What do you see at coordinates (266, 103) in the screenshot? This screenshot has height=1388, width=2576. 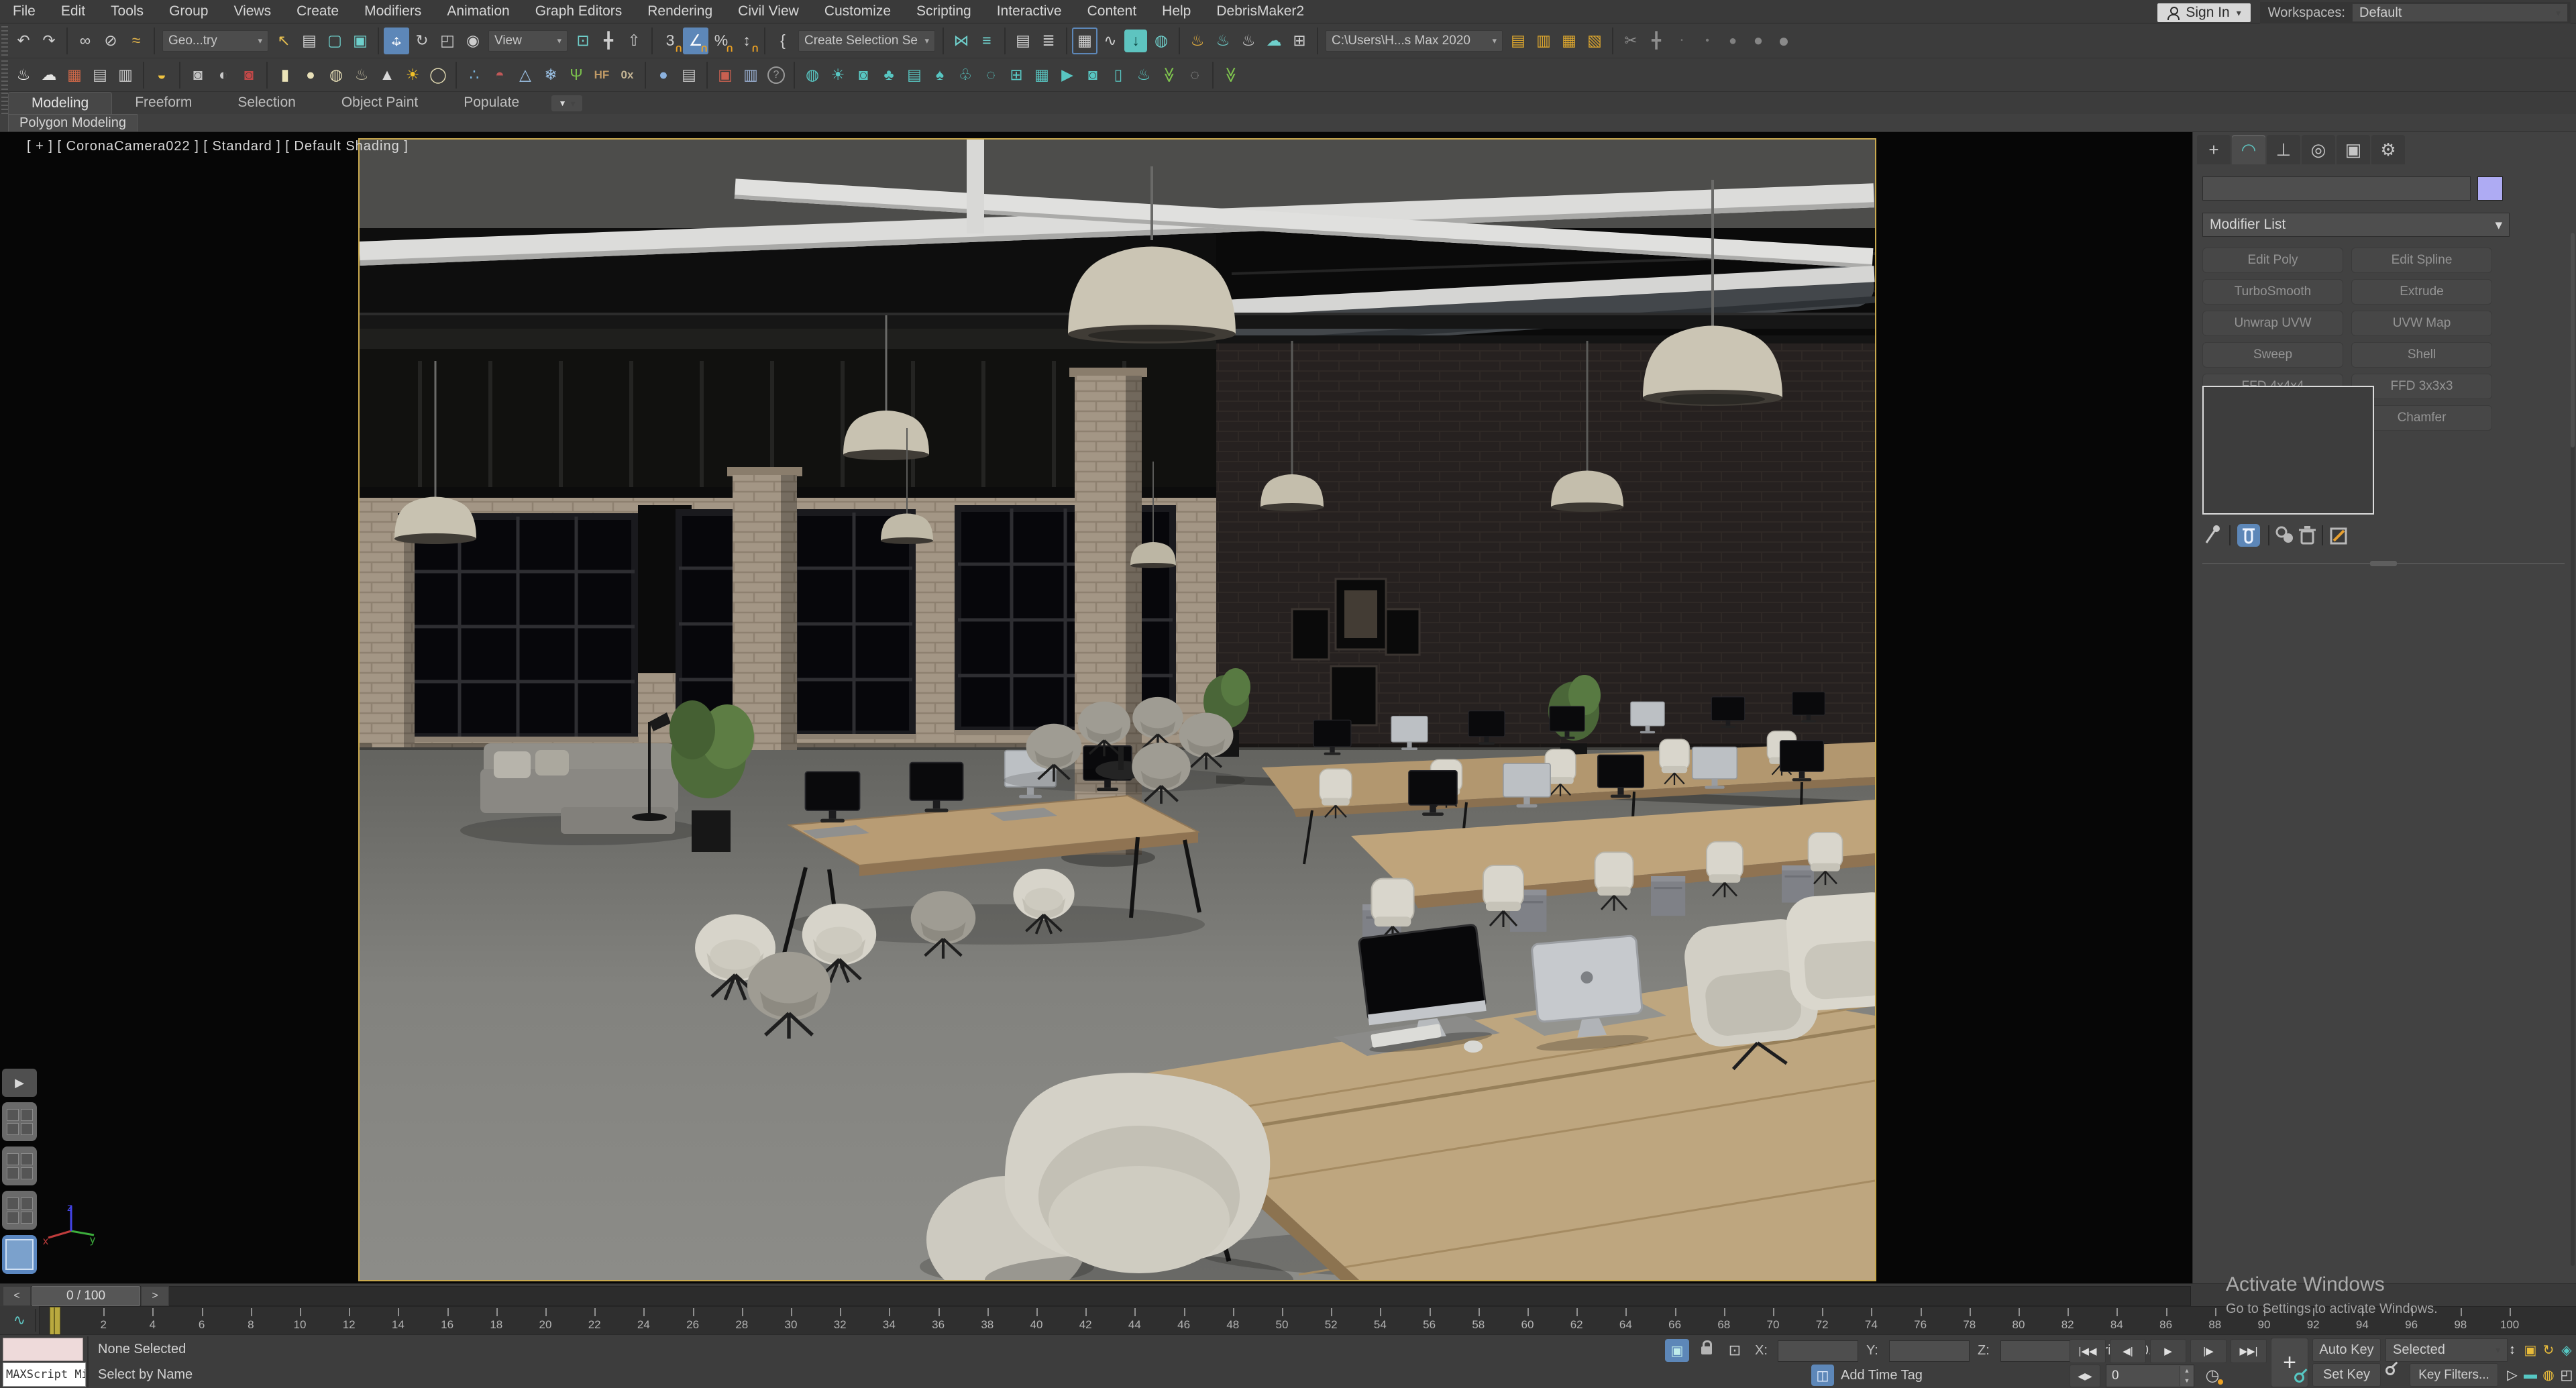 I see `ribbon-tab-selection: Selection` at bounding box center [266, 103].